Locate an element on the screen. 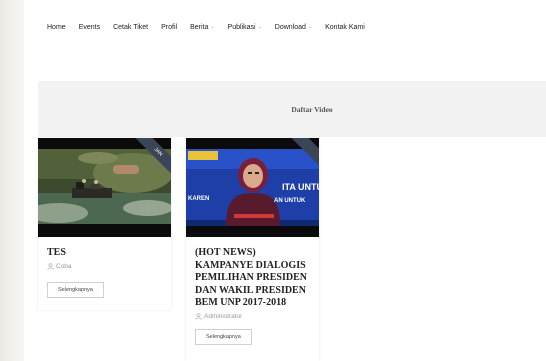 The image size is (546, 361). nav-label: Berita is located at coordinates (199, 27).